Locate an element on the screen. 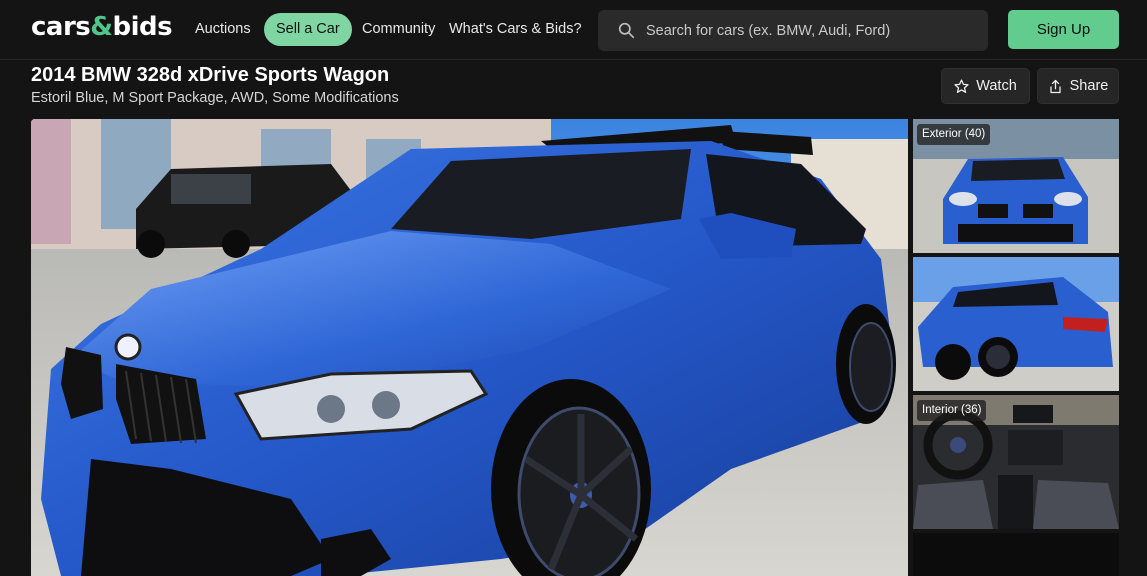  thumbnail-exterior: Exterior (40) is located at coordinates (1016, 186).